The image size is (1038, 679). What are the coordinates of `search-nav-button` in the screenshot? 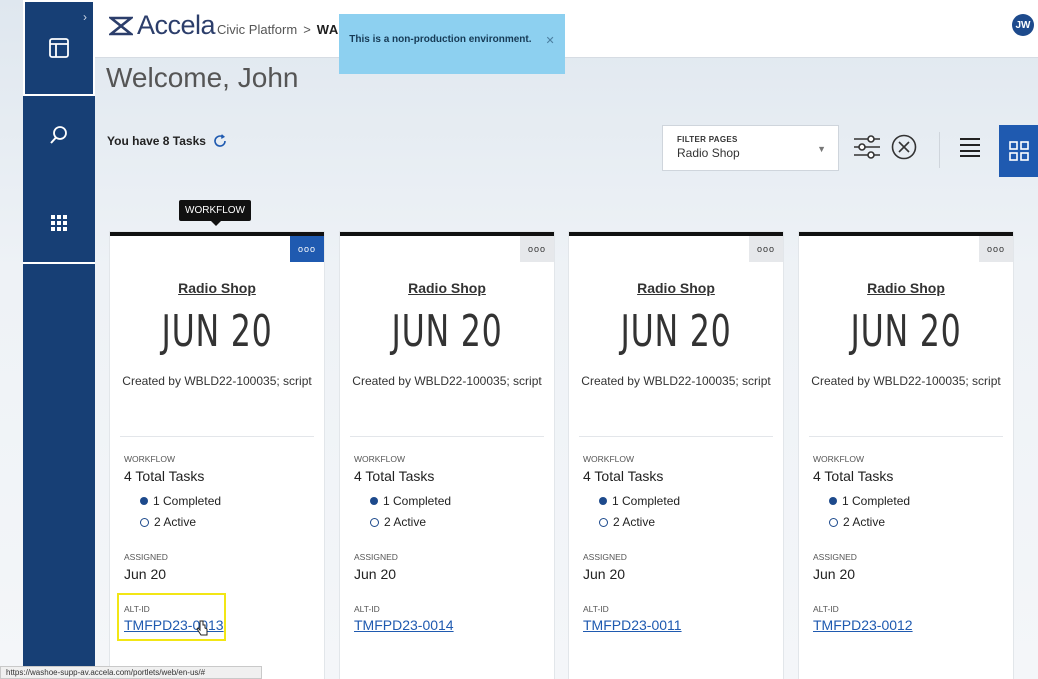 It's located at (59, 135).